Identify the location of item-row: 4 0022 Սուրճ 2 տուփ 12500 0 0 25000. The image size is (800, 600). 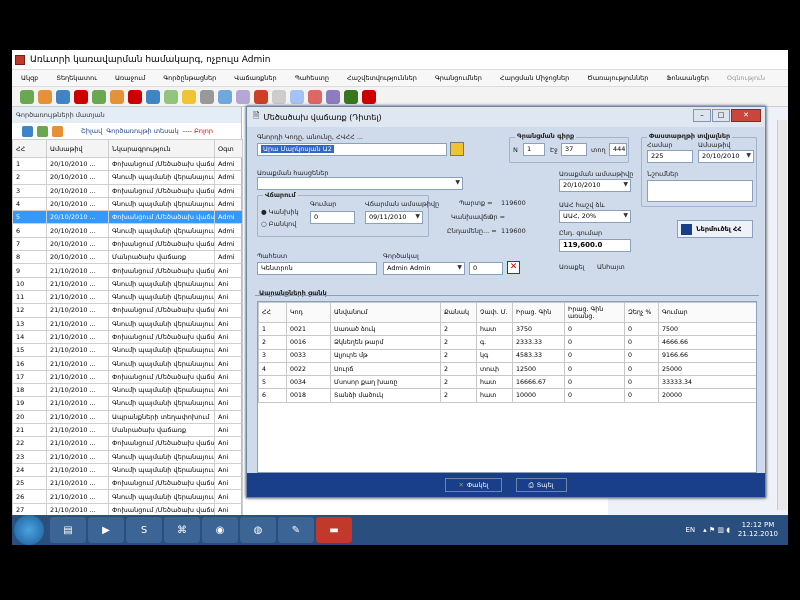
(507, 369).